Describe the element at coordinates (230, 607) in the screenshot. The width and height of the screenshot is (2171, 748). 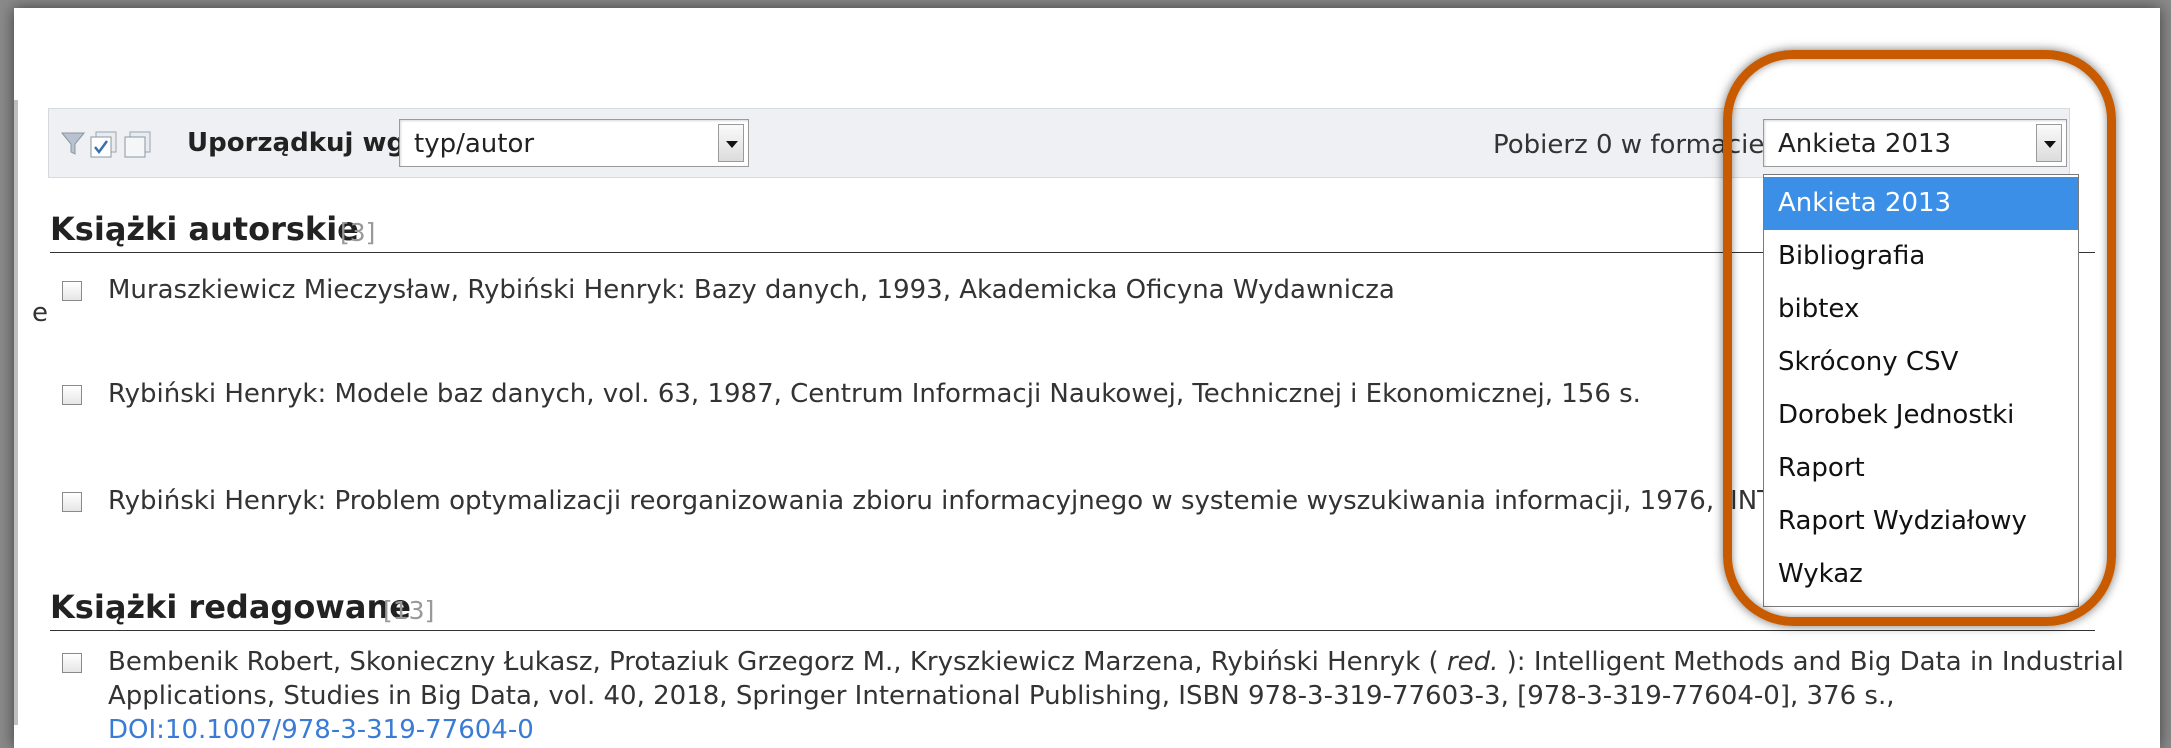
I see `section-title: Książki redagowane` at that location.